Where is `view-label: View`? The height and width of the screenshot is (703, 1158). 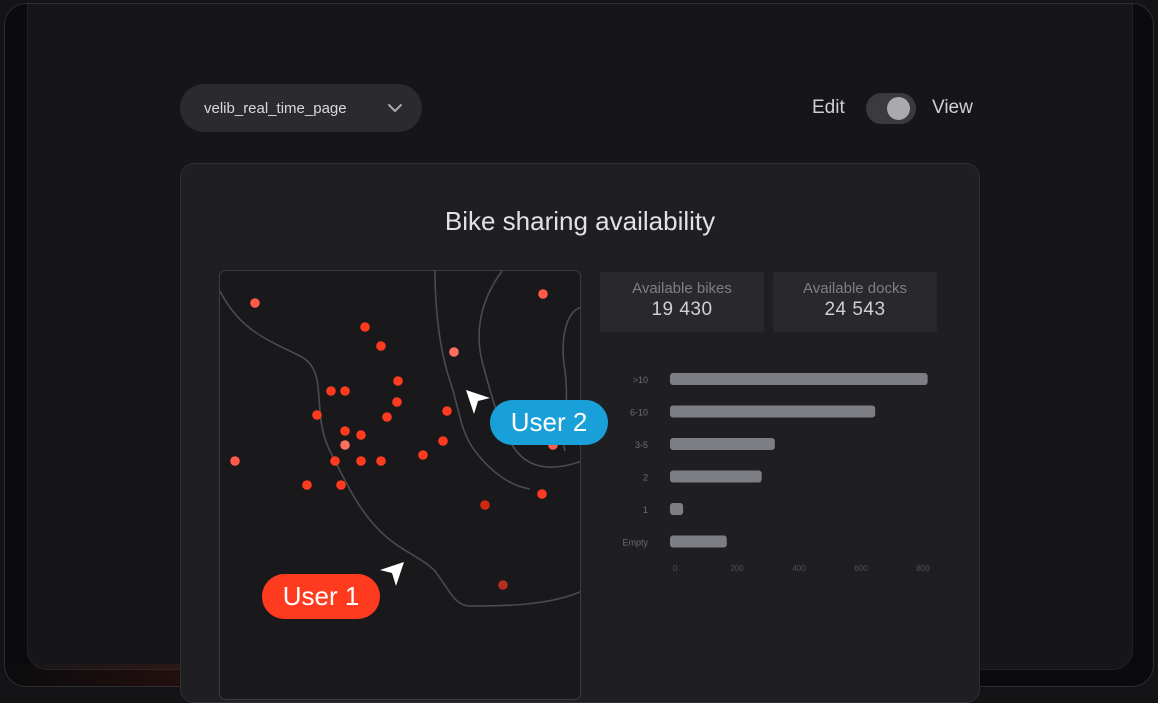
view-label: View is located at coordinates (952, 107).